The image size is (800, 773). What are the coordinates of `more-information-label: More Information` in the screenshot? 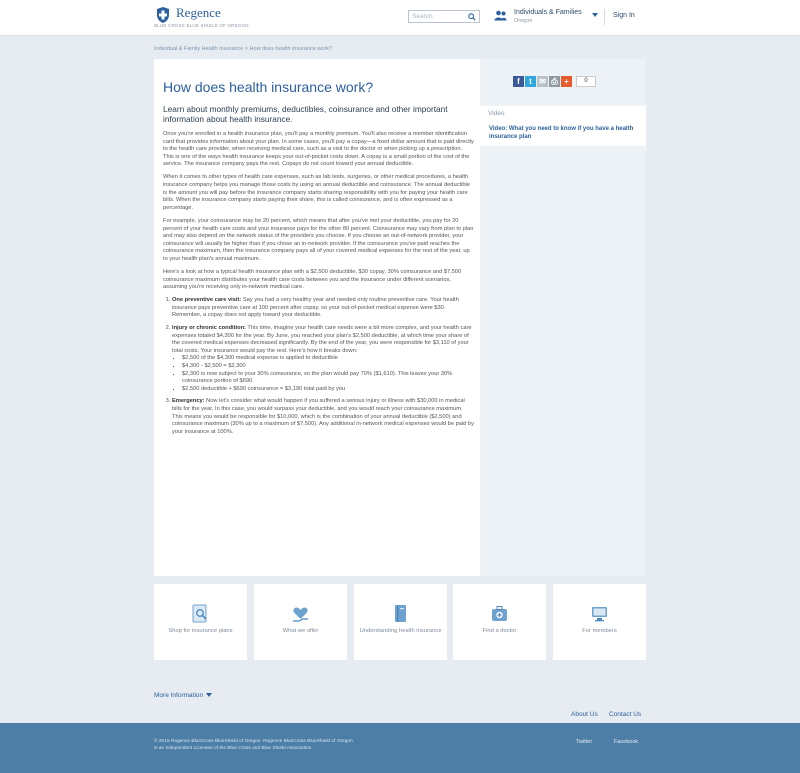 It's located at (179, 695).